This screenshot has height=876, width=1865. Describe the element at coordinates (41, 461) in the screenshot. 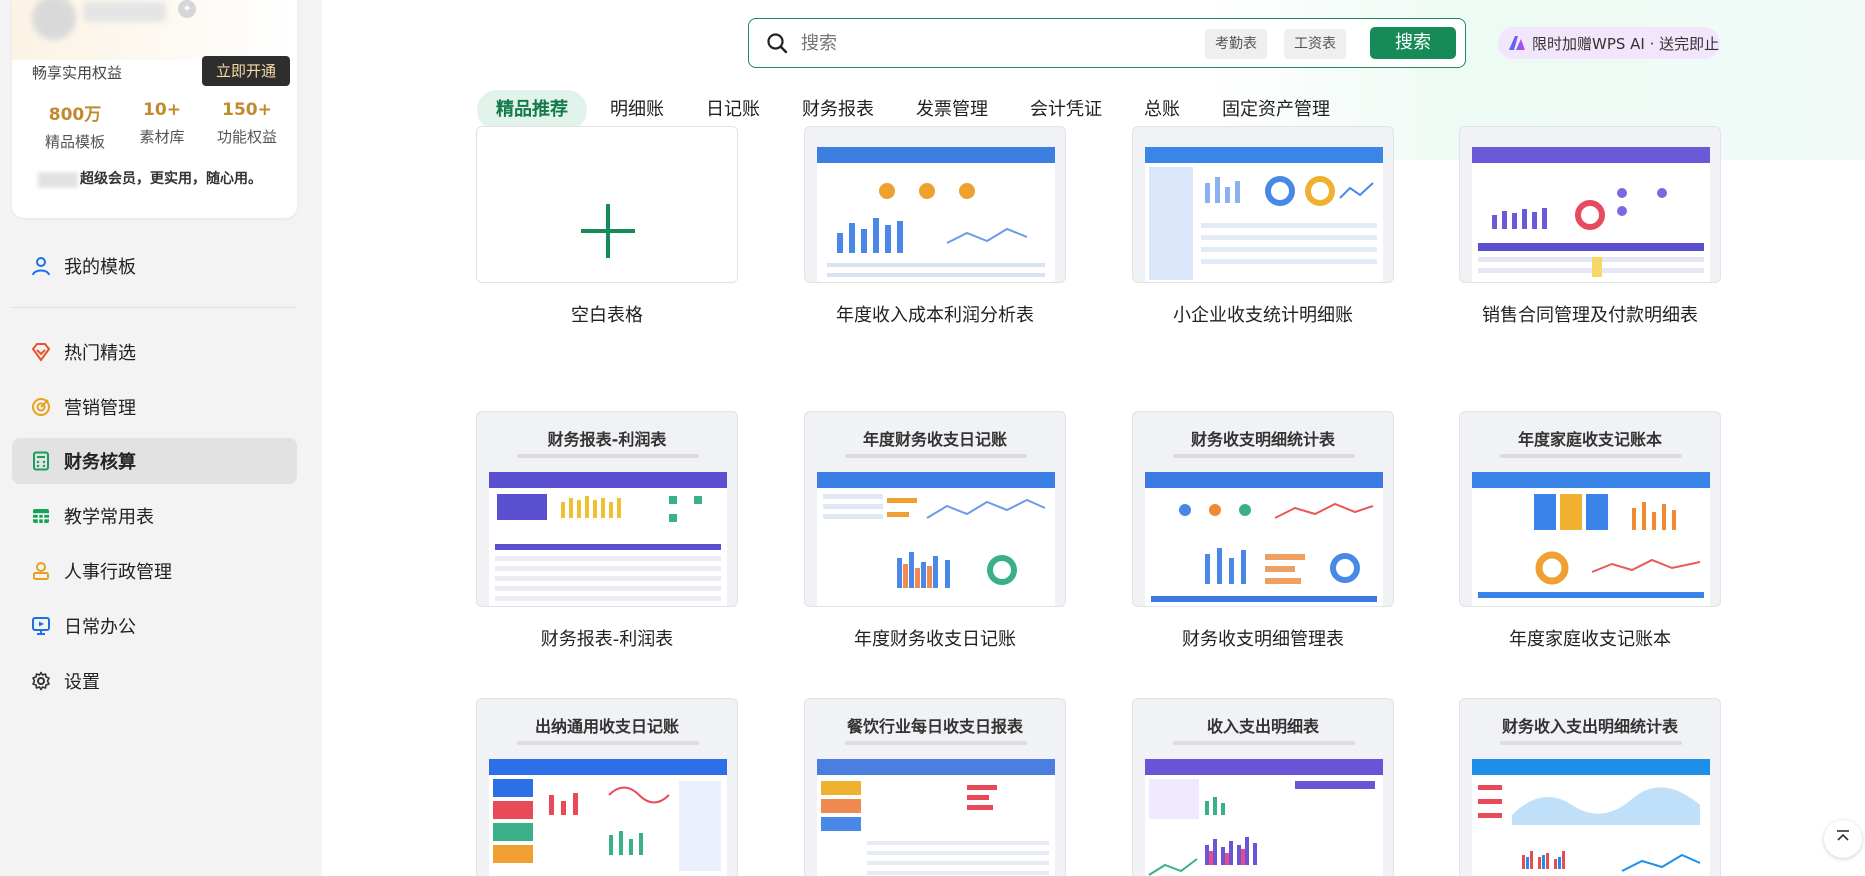

I see `calculator-icon` at that location.